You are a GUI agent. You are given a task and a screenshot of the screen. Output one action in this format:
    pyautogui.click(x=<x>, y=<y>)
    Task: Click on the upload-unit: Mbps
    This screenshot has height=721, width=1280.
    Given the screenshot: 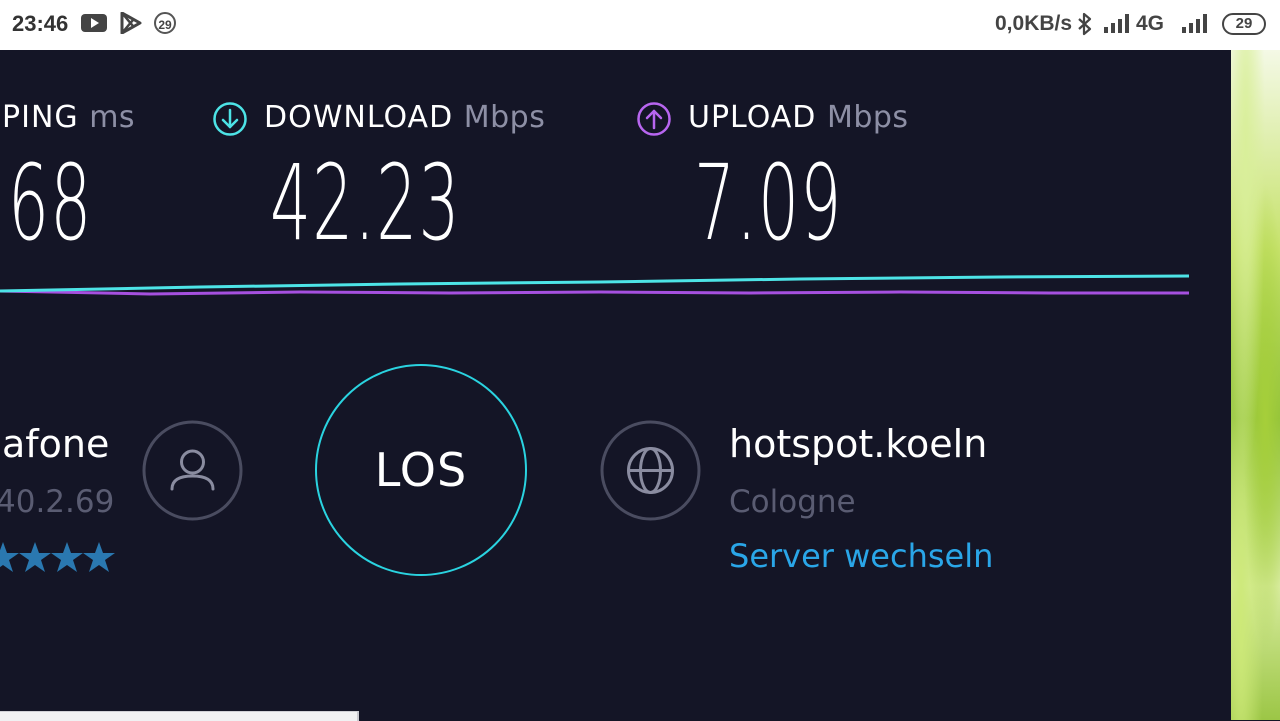 What is the action you would take?
    pyautogui.click(x=867, y=117)
    